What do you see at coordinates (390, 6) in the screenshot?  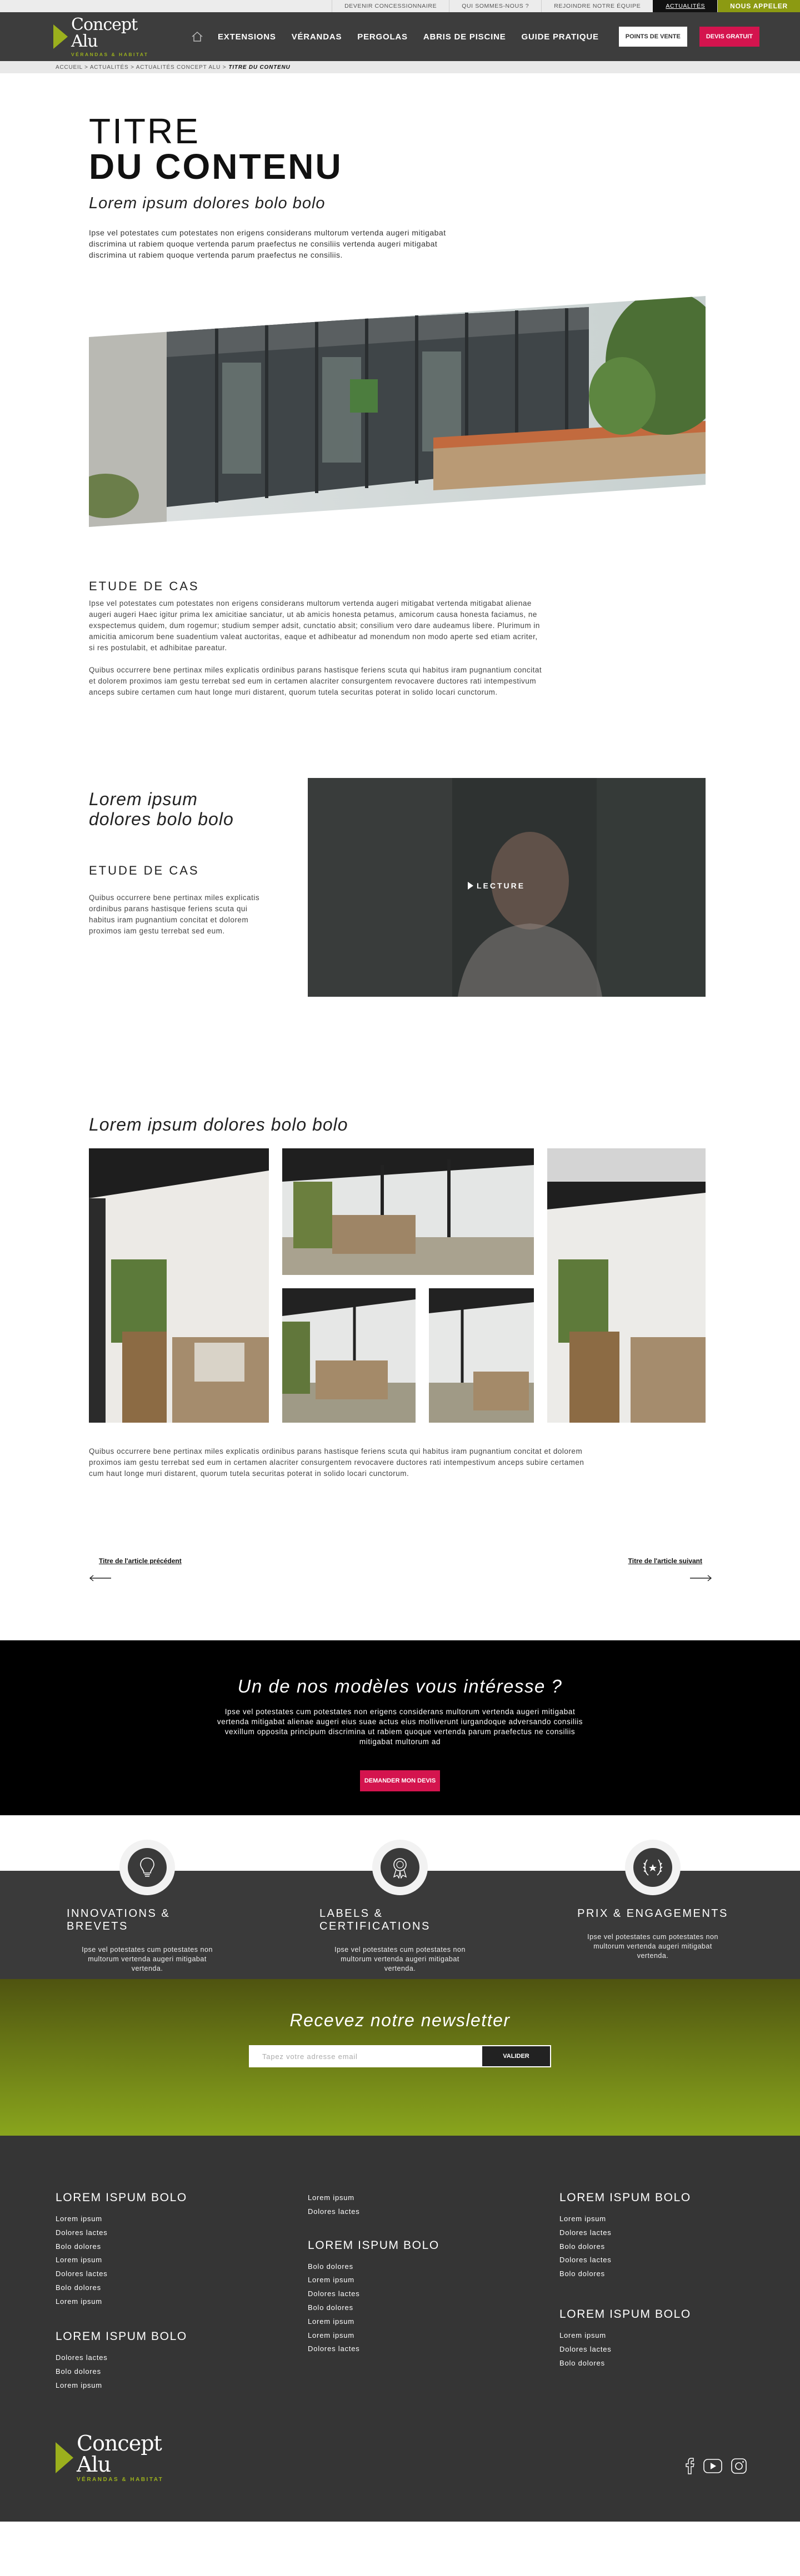 I see `link-devenir-concessionnaire: DEVENIR CONCESSIONNAIRE` at bounding box center [390, 6].